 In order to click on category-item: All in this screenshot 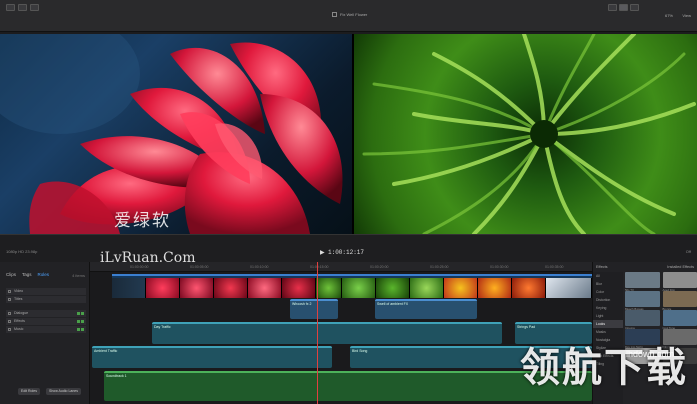, I will do `click(608, 276)`.